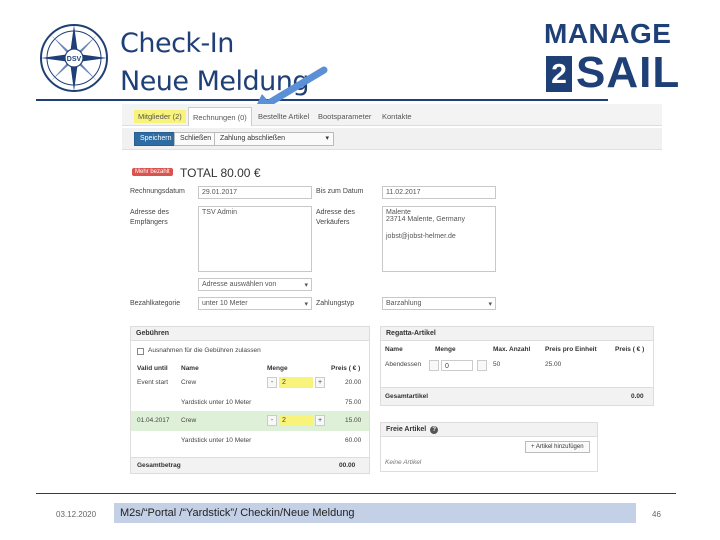 This screenshot has height=540, width=720. Describe the element at coordinates (445, 349) in the screenshot. I see `regatta-col-qty: Menge` at that location.